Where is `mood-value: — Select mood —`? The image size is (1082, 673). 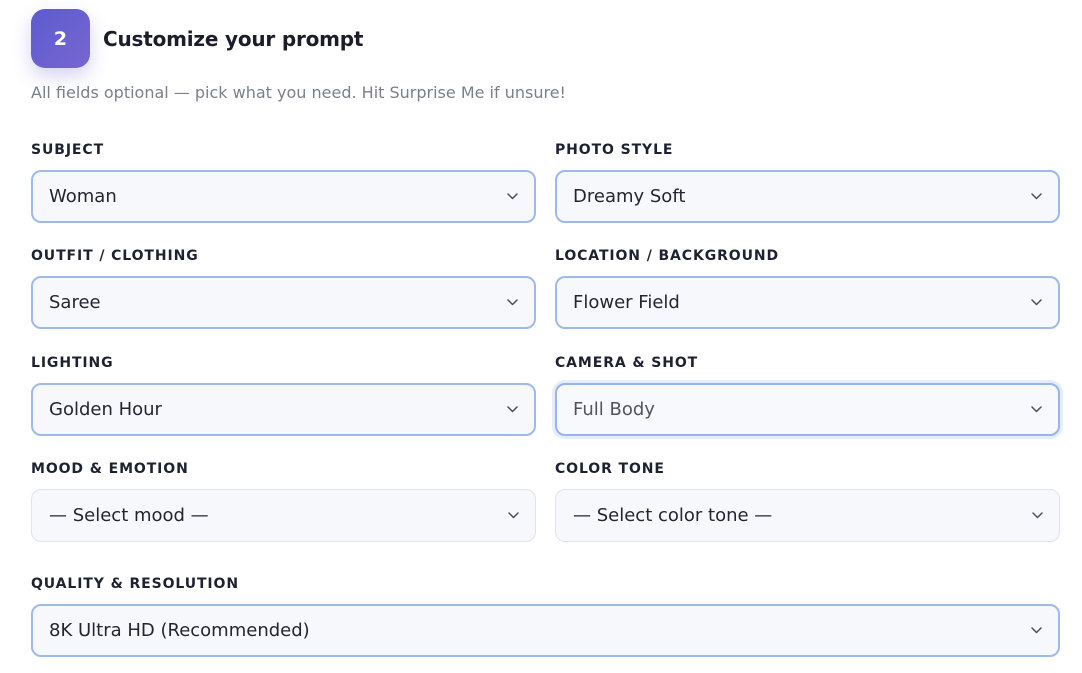
mood-value: — Select mood — is located at coordinates (129, 515).